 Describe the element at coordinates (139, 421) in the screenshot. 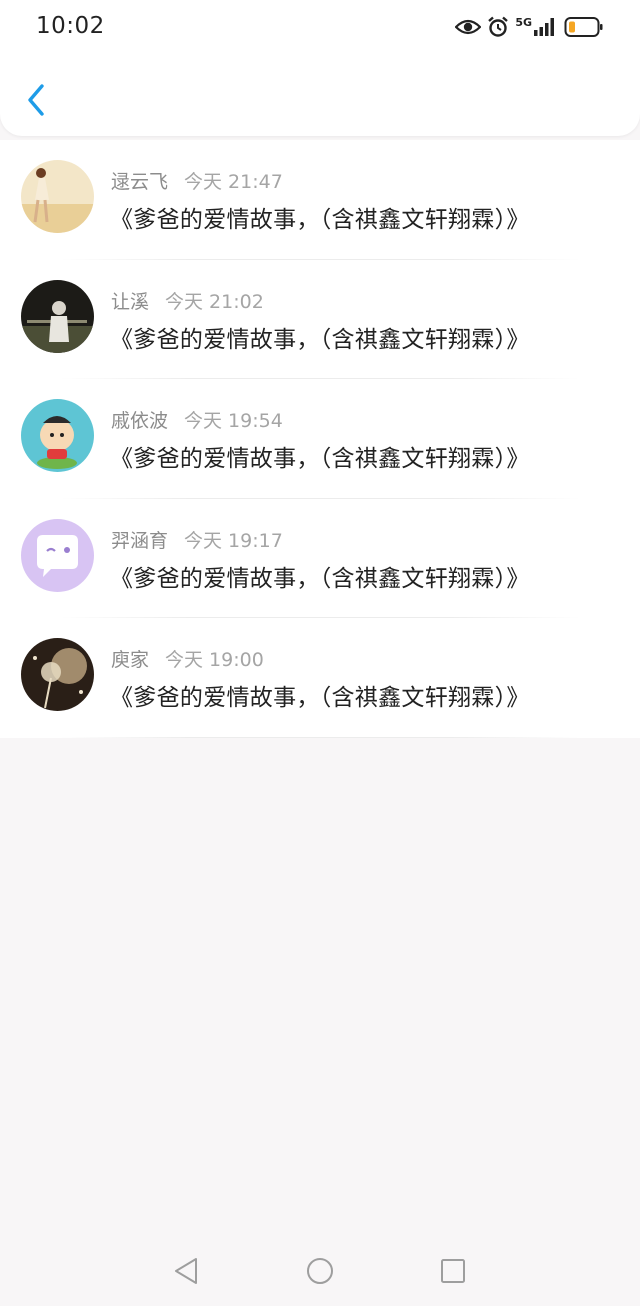

I see `user-name: 戚依波` at that location.